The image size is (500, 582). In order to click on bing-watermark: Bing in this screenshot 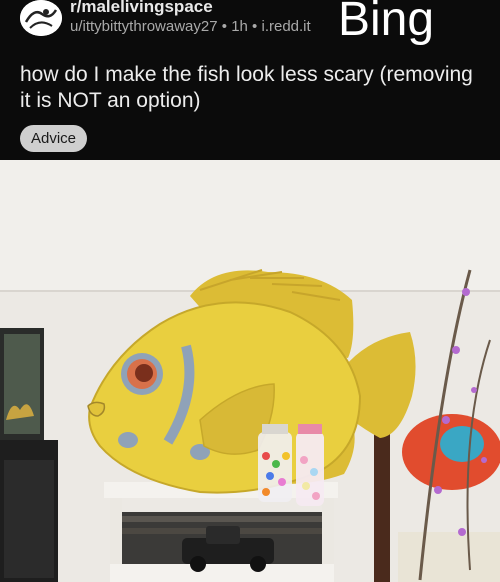, I will do `click(386, 23)`.